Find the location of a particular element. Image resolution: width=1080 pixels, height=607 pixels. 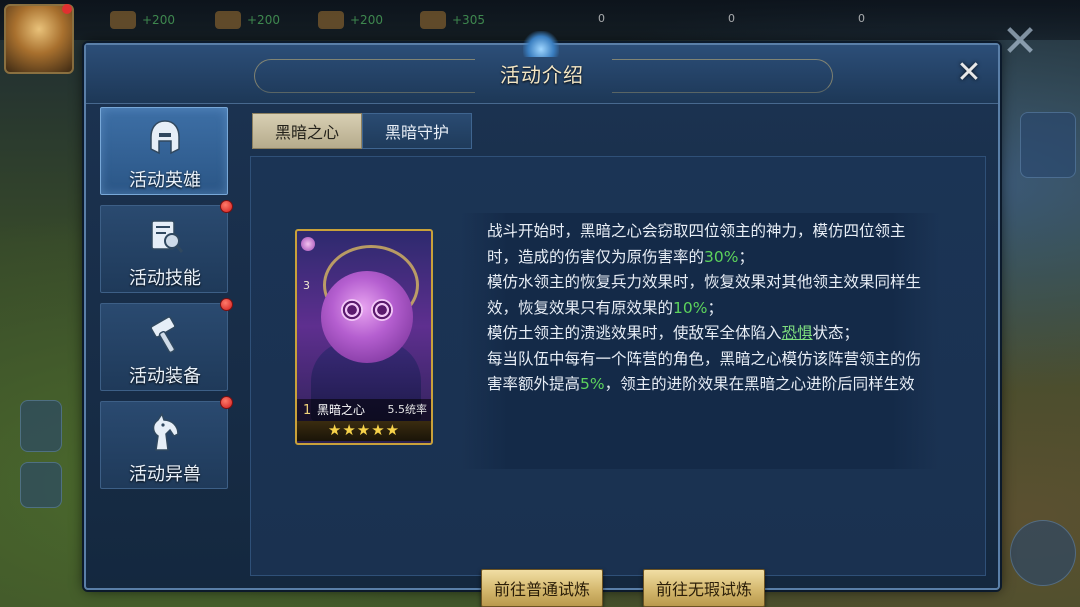

nav-item-activity-skill: 活动技能 is located at coordinates (166, 246).